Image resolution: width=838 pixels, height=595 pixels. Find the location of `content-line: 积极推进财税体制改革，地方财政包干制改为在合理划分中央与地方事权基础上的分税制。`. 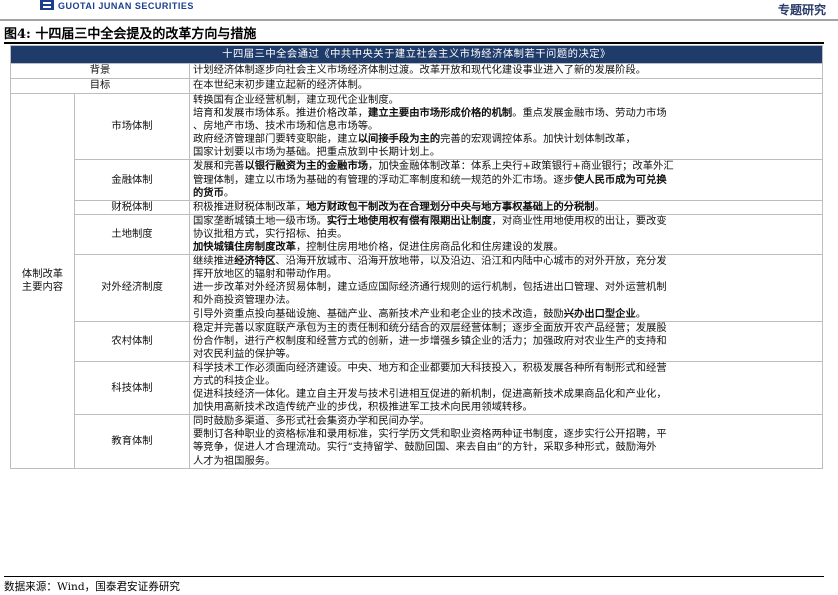

content-line: 积极推进财税体制改革，地方财政包干制改为在合理划分中央与地方事权基础上的分税制。 is located at coordinates (506, 207).